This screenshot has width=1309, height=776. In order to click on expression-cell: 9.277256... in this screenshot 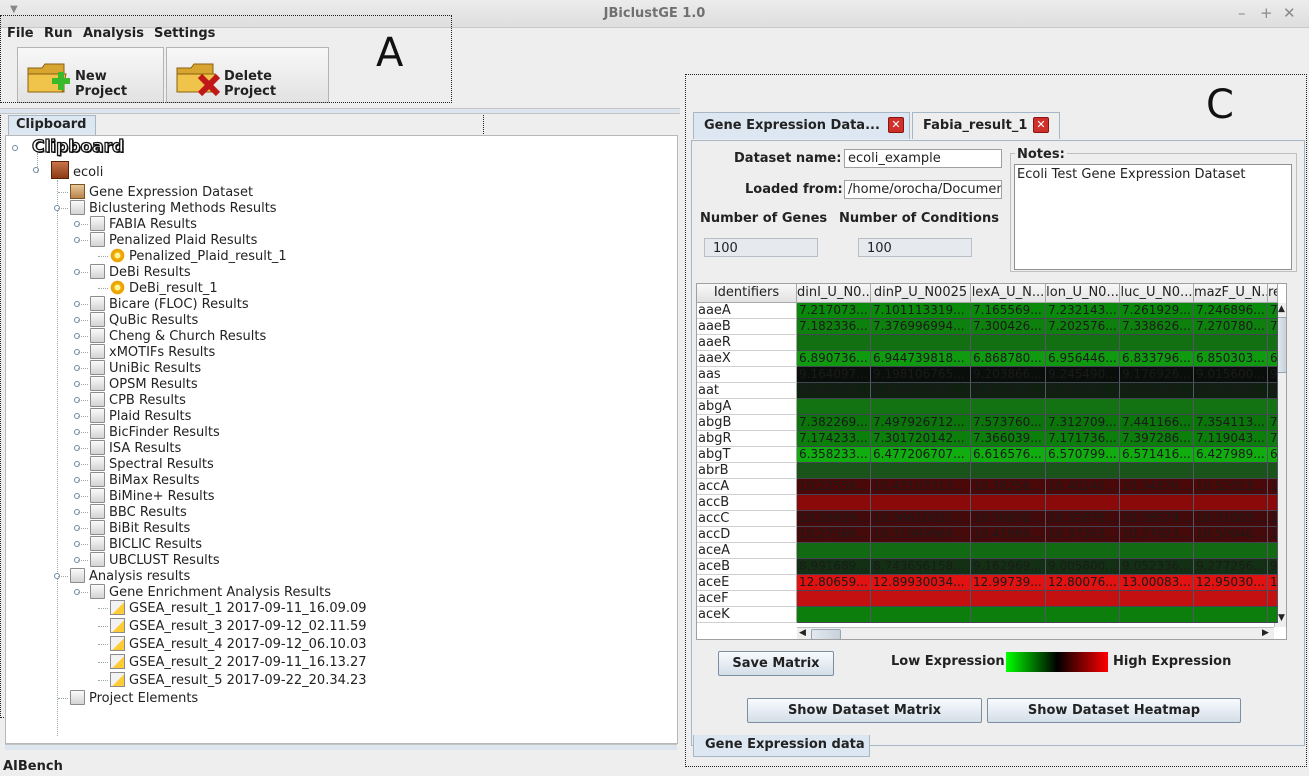, I will do `click(1231, 567)`.